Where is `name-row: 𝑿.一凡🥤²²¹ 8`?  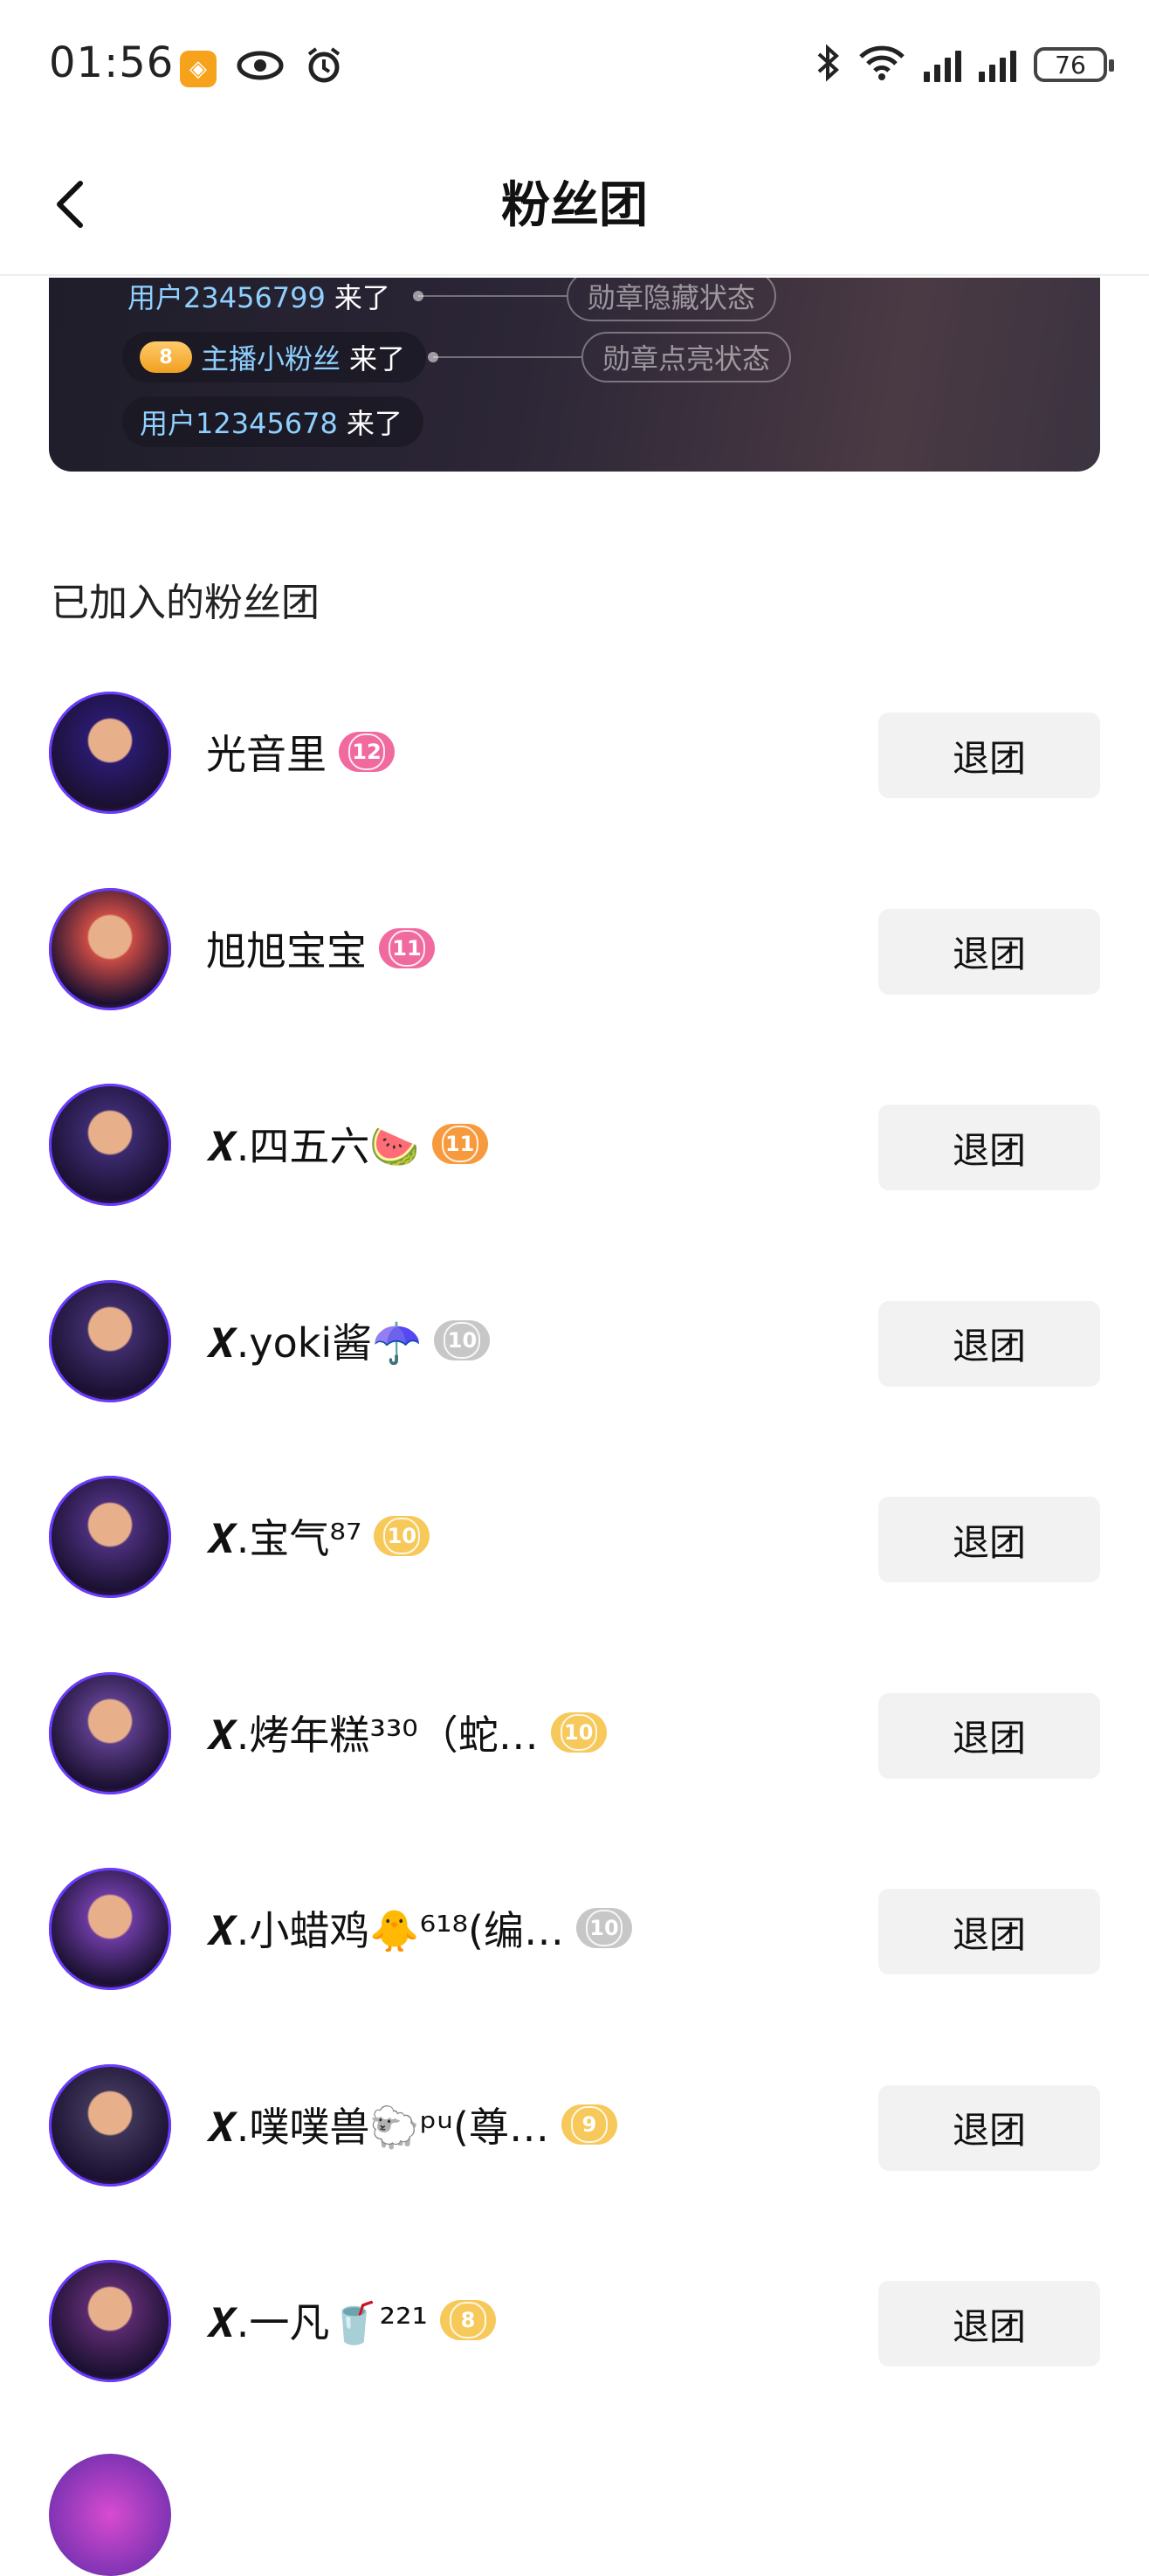 name-row: 𝑿.一凡🥤²²¹ 8 is located at coordinates (351, 2320).